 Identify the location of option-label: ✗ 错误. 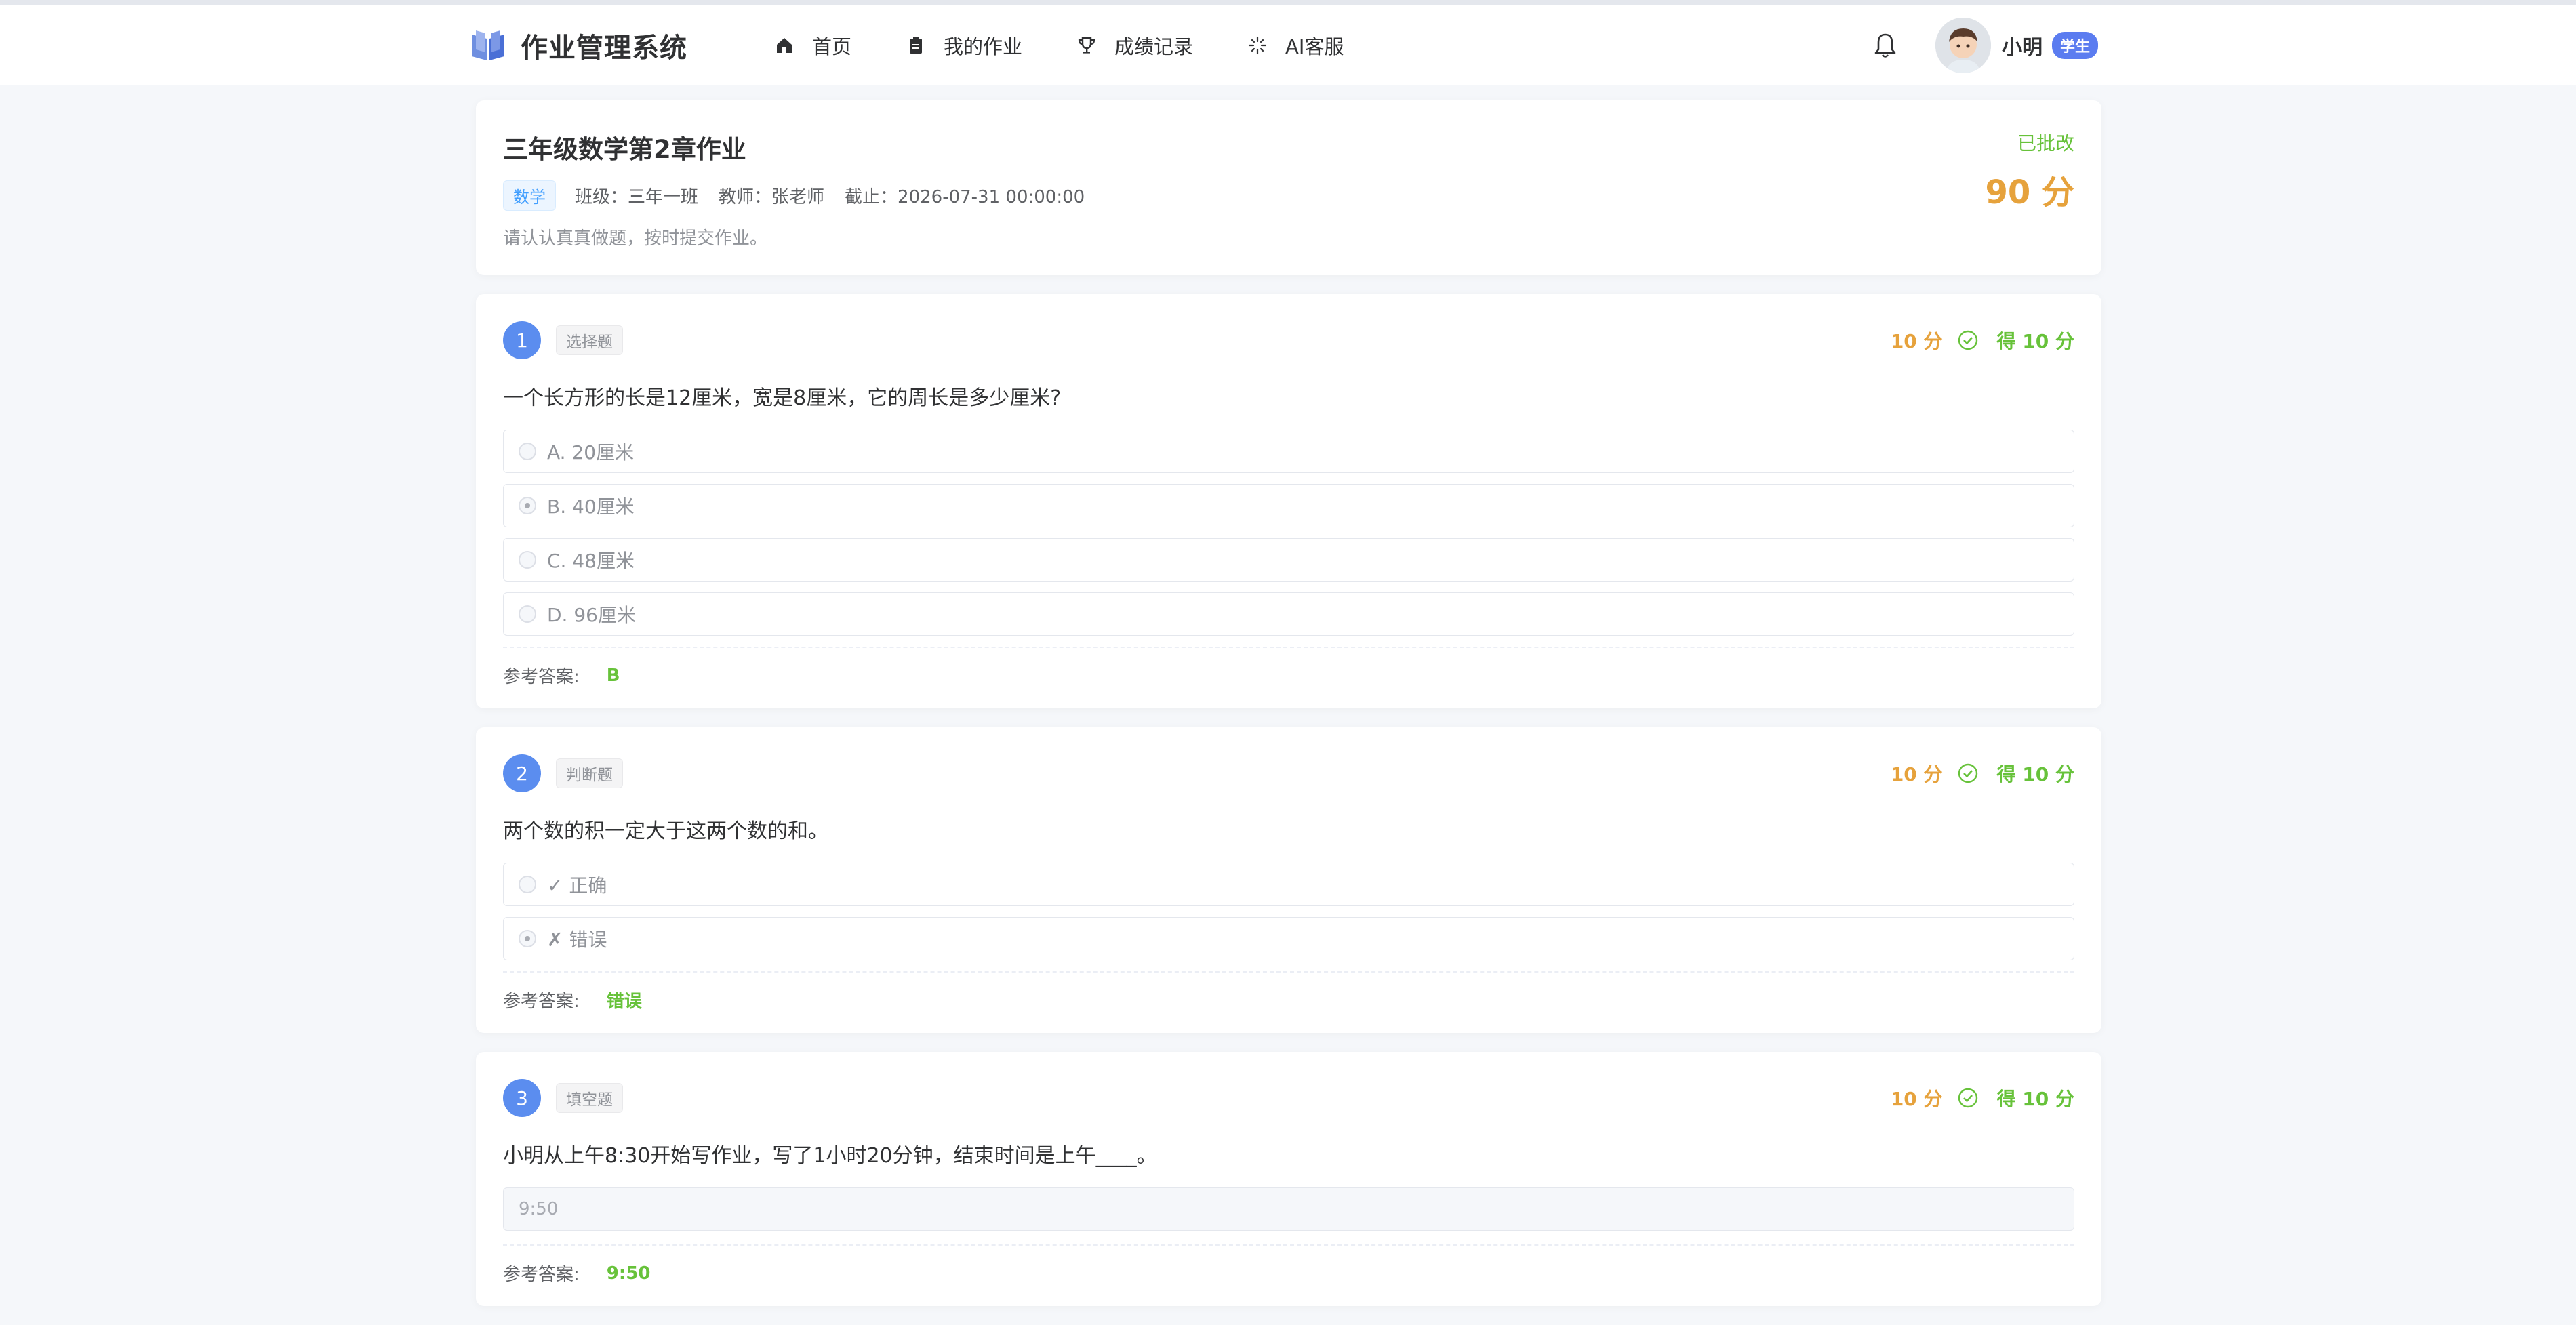
(577, 940).